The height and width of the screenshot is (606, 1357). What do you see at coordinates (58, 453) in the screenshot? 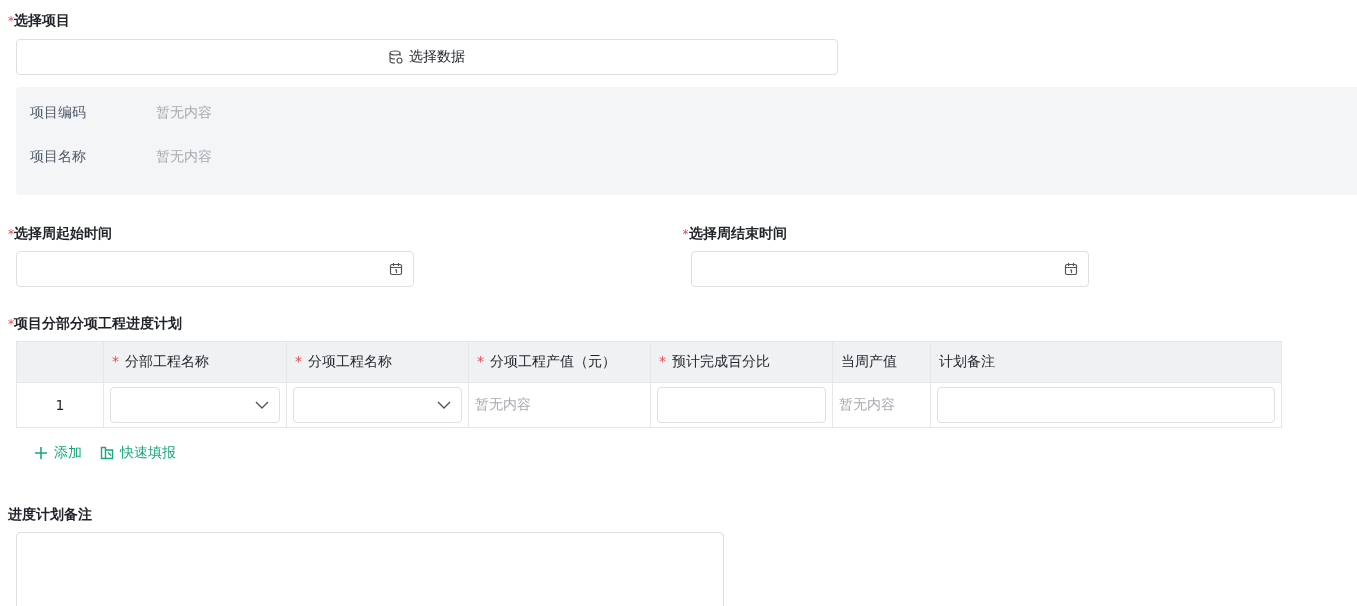
I see `add-row-link: 添加` at bounding box center [58, 453].